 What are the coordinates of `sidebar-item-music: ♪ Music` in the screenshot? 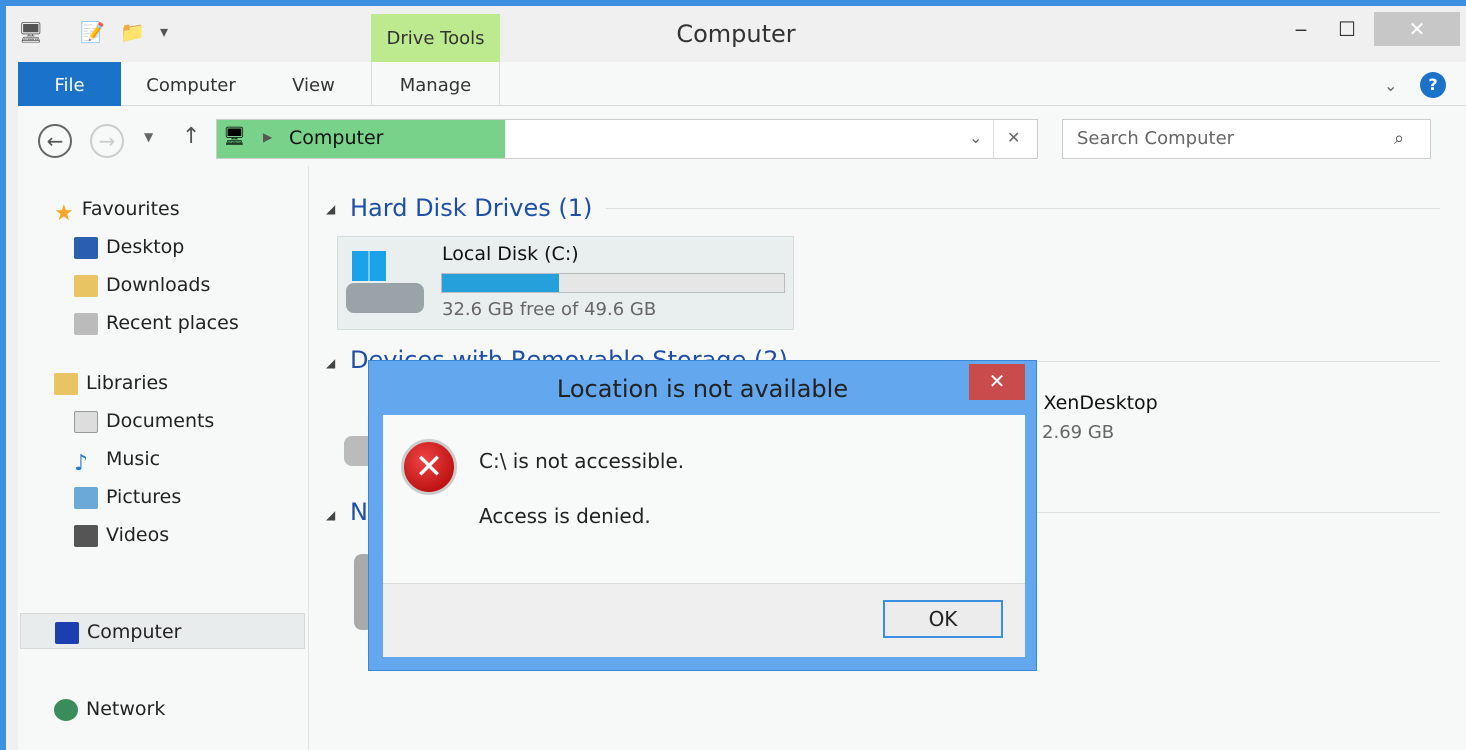 It's located at (146, 460).